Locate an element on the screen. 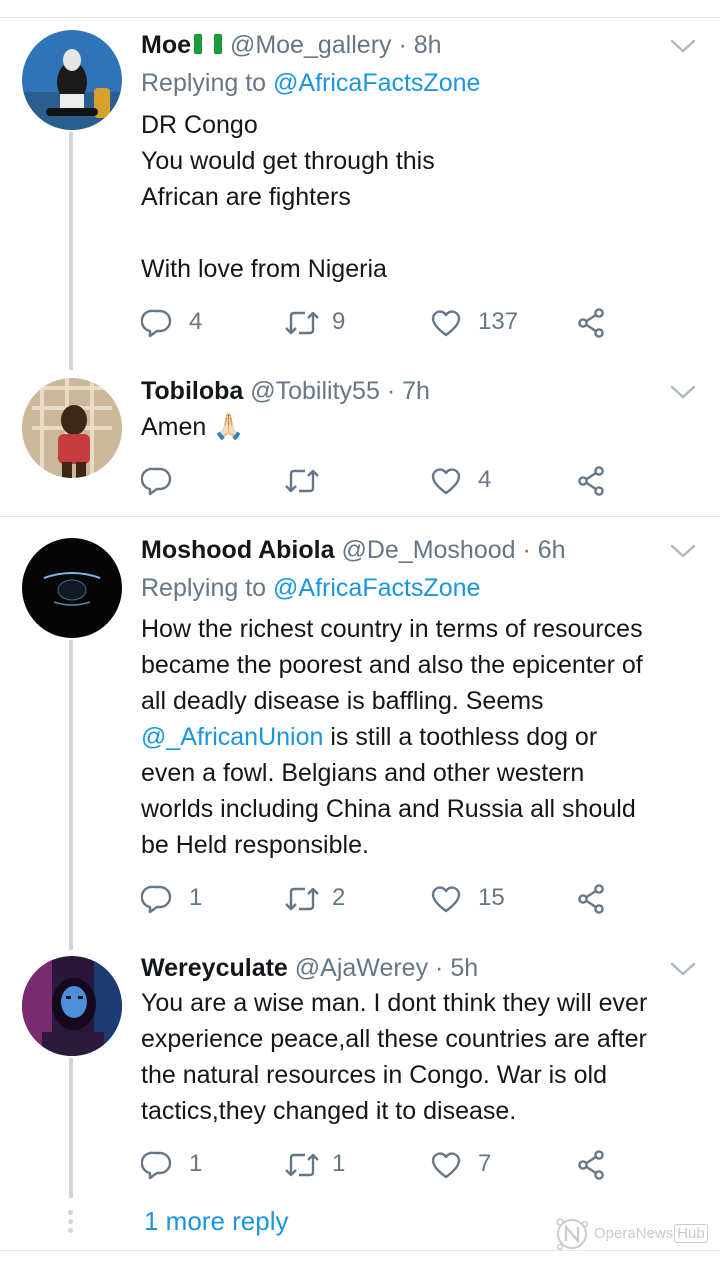 The image size is (720, 1264). tweet-text-content: Amen is located at coordinates (174, 427).